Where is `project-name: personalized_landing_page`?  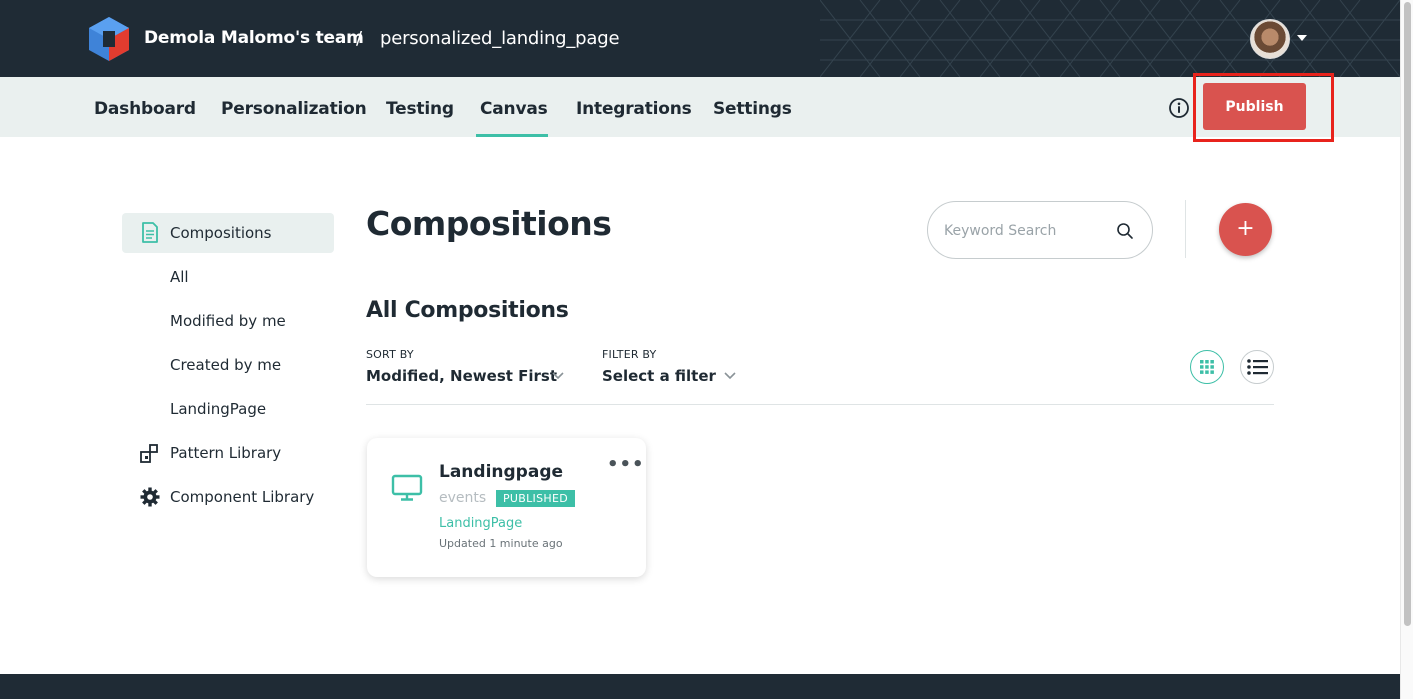
project-name: personalized_landing_page is located at coordinates (500, 38).